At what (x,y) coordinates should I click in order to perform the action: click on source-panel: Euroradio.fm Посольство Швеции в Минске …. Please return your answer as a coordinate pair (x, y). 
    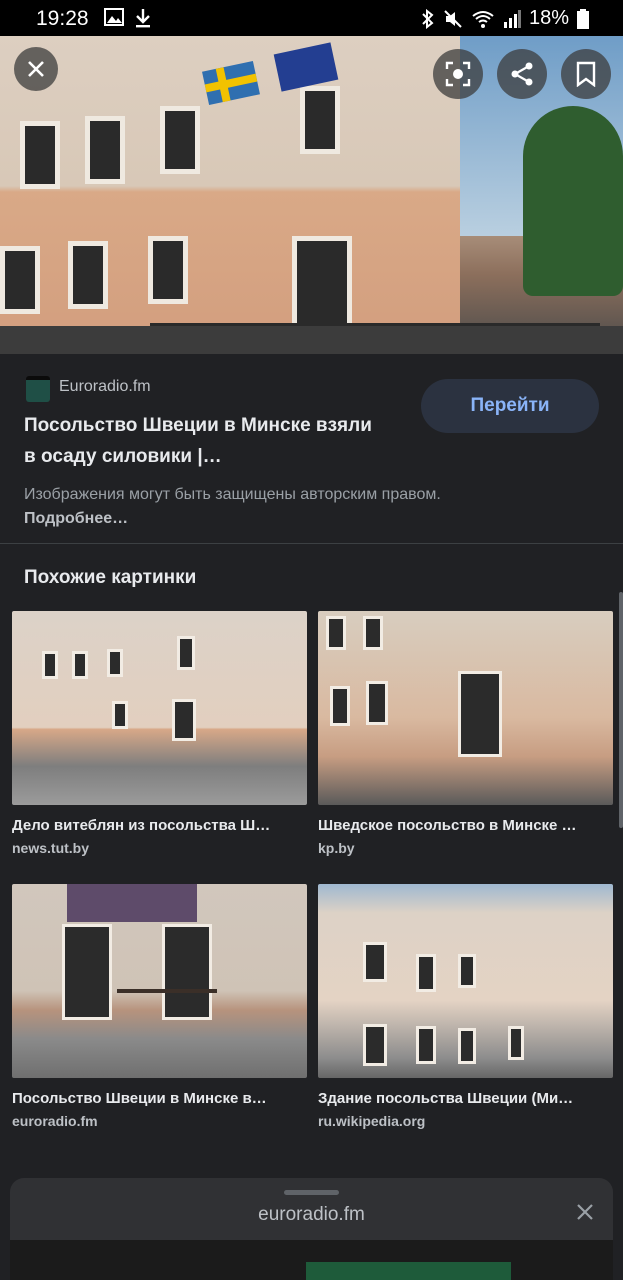
    Looking at the image, I should click on (311, 448).